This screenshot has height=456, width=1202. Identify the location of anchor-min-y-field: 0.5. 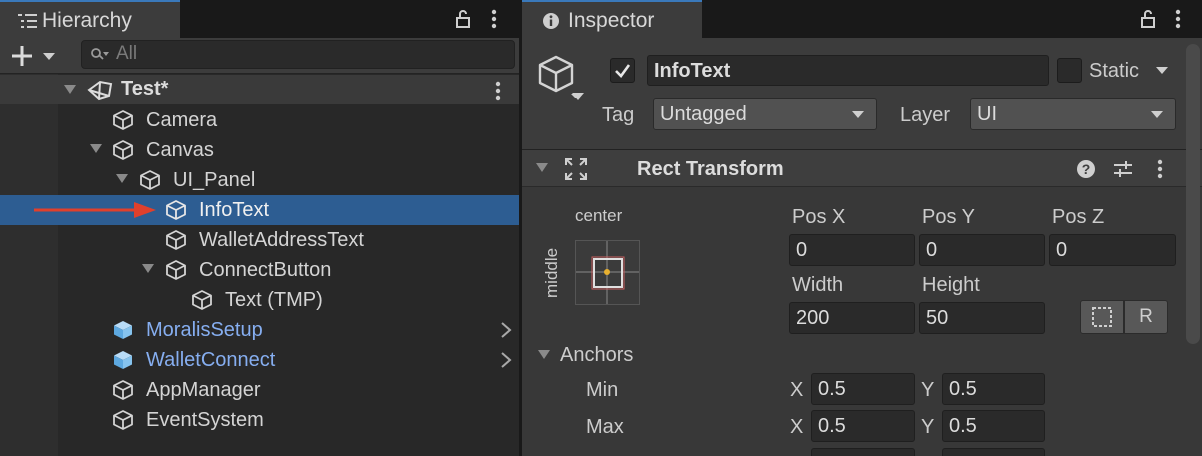
(993, 389).